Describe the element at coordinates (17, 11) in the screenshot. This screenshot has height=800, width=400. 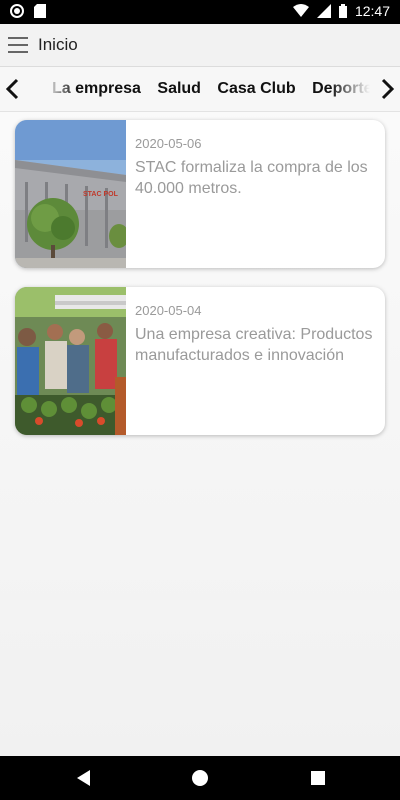
I see `notification-circle-icon` at that location.